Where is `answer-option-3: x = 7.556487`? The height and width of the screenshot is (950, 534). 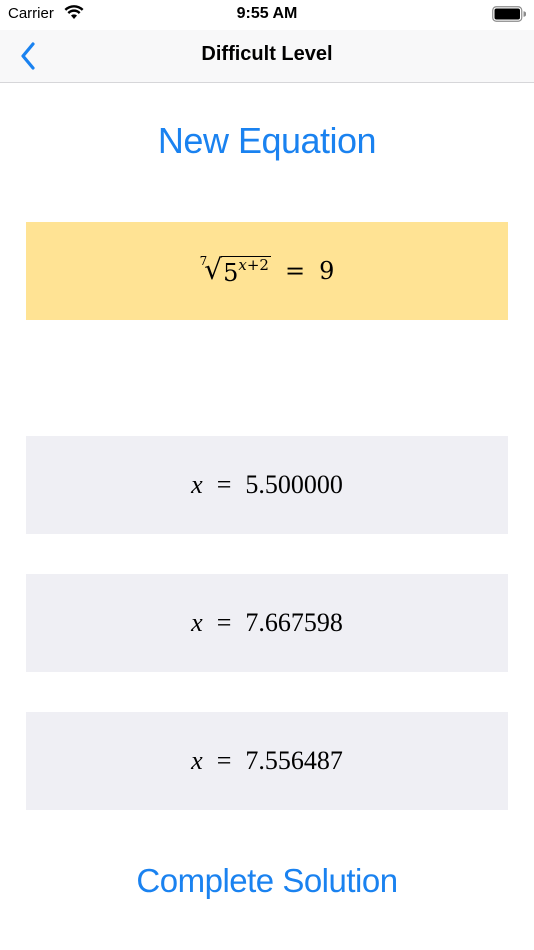 answer-option-3: x = 7.556487 is located at coordinates (267, 761).